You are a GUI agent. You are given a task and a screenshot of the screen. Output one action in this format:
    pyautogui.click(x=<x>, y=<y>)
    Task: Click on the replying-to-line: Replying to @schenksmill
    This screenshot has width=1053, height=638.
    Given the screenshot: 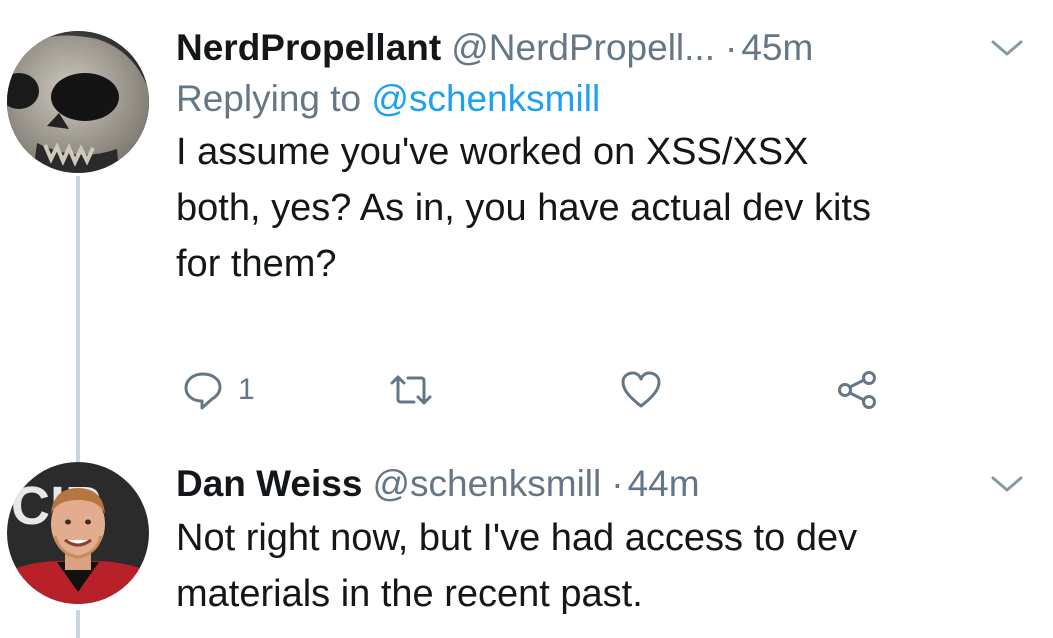 What is the action you would take?
    pyautogui.click(x=604, y=99)
    